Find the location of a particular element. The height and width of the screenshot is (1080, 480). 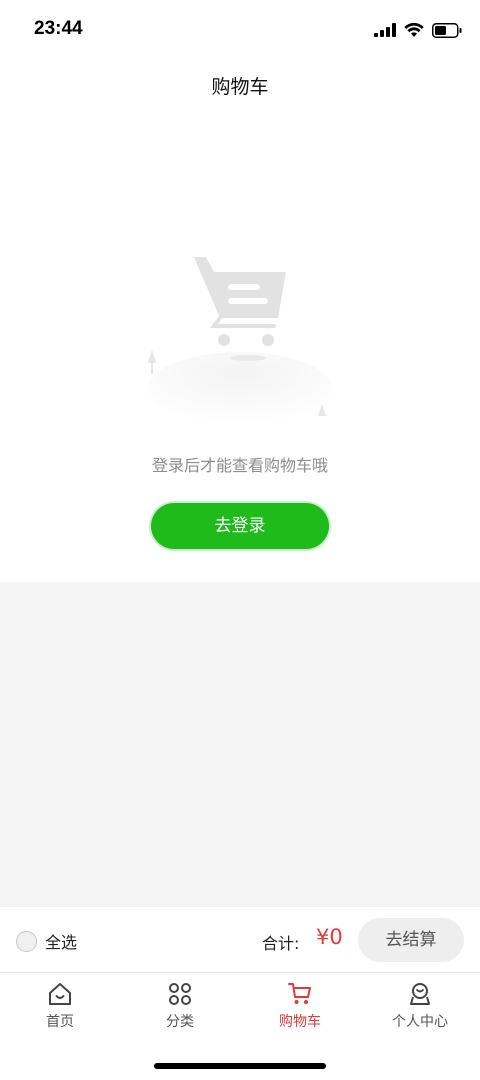

cart-icon is located at coordinates (299, 993).